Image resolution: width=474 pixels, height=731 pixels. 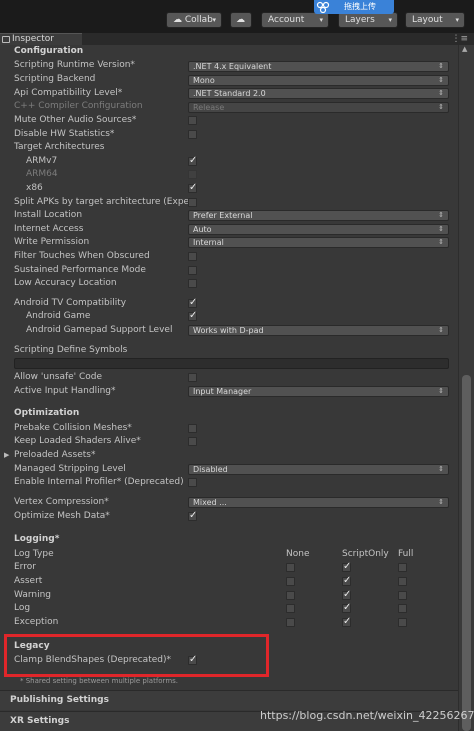 I want to click on log-log-none-checkbox, so click(x=290, y=608).